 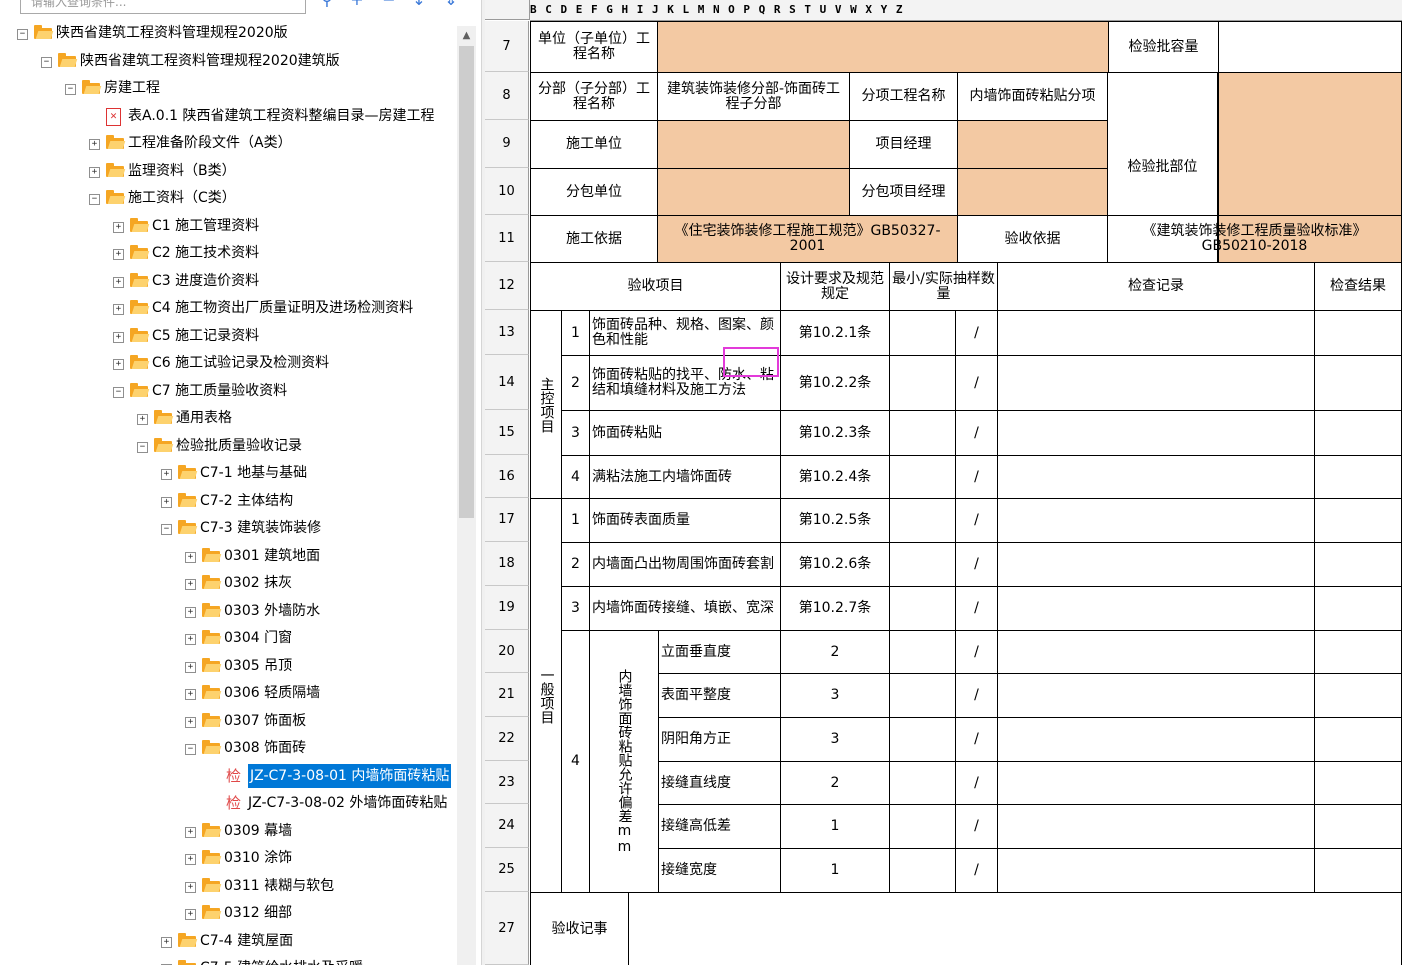 I want to click on item-description: 内墙饰面砖接缝、填嵌、宽深, so click(x=685, y=608).